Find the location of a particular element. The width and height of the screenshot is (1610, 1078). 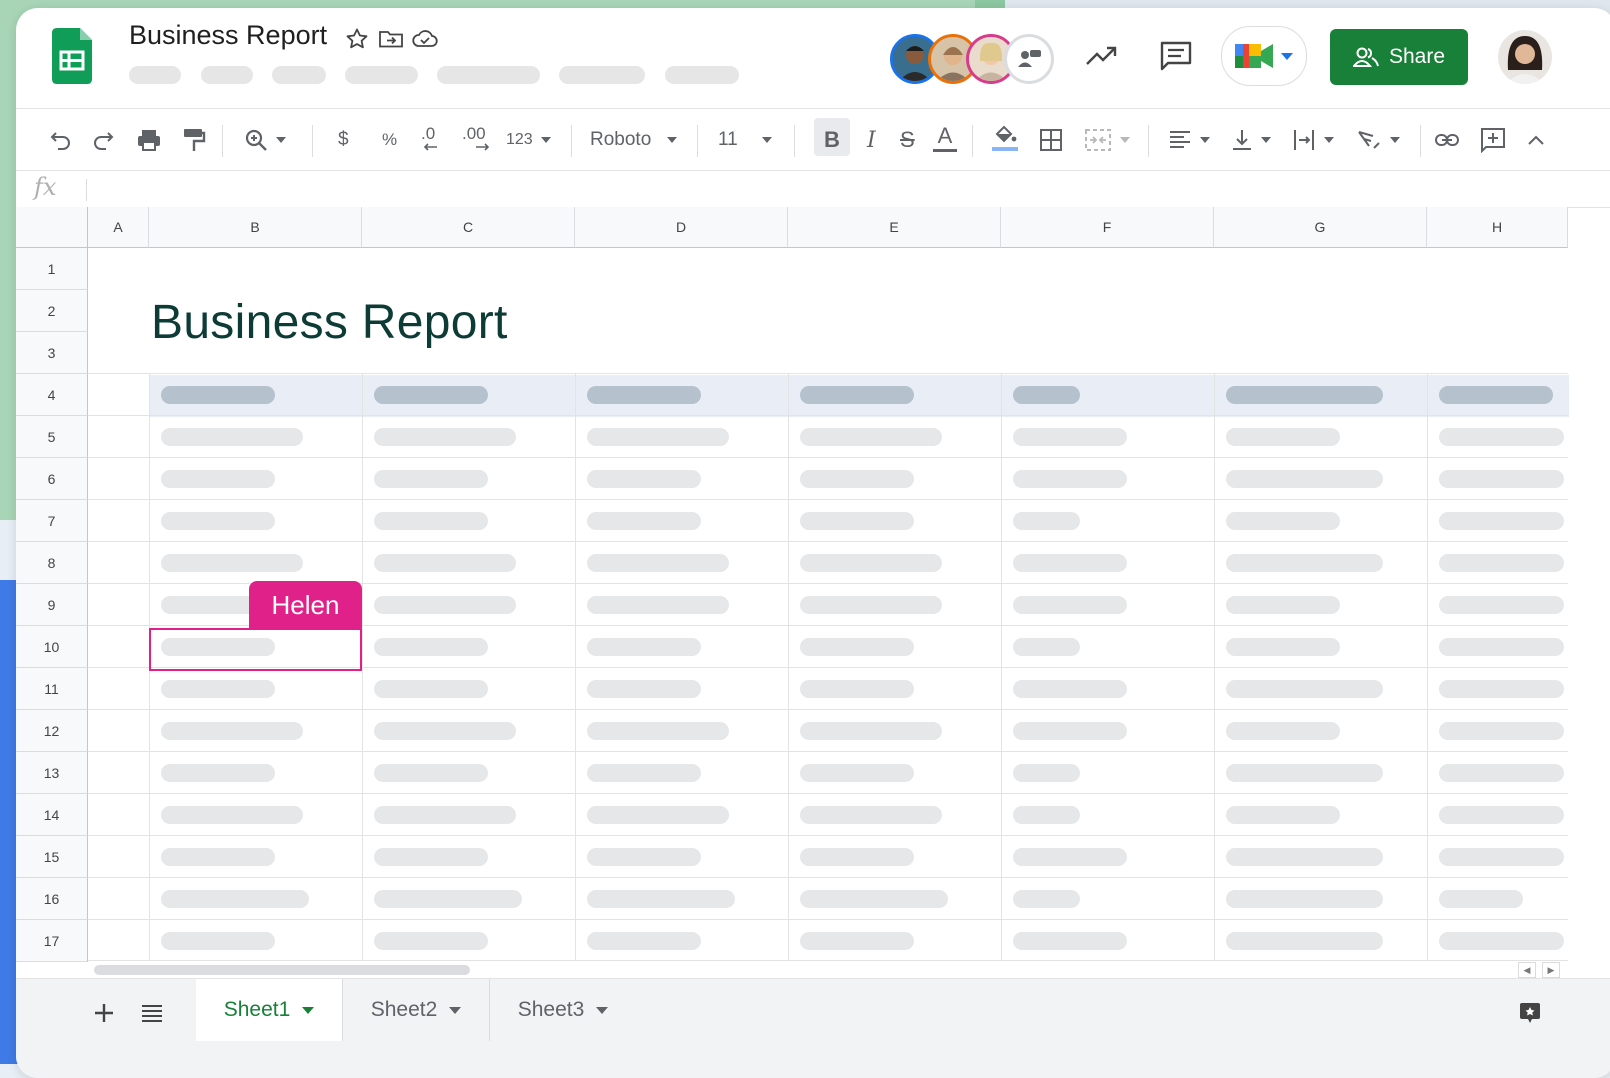

column-header-f: F is located at coordinates (1107, 227).